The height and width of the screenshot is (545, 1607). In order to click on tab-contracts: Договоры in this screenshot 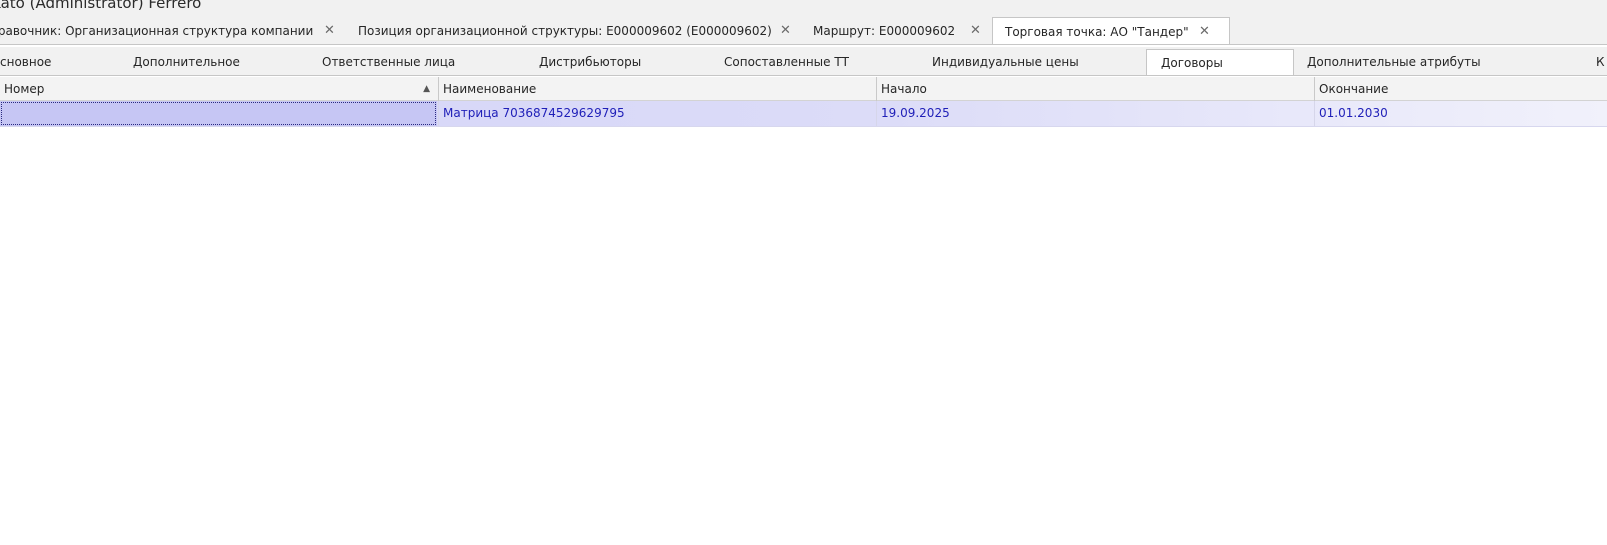, I will do `click(1220, 62)`.